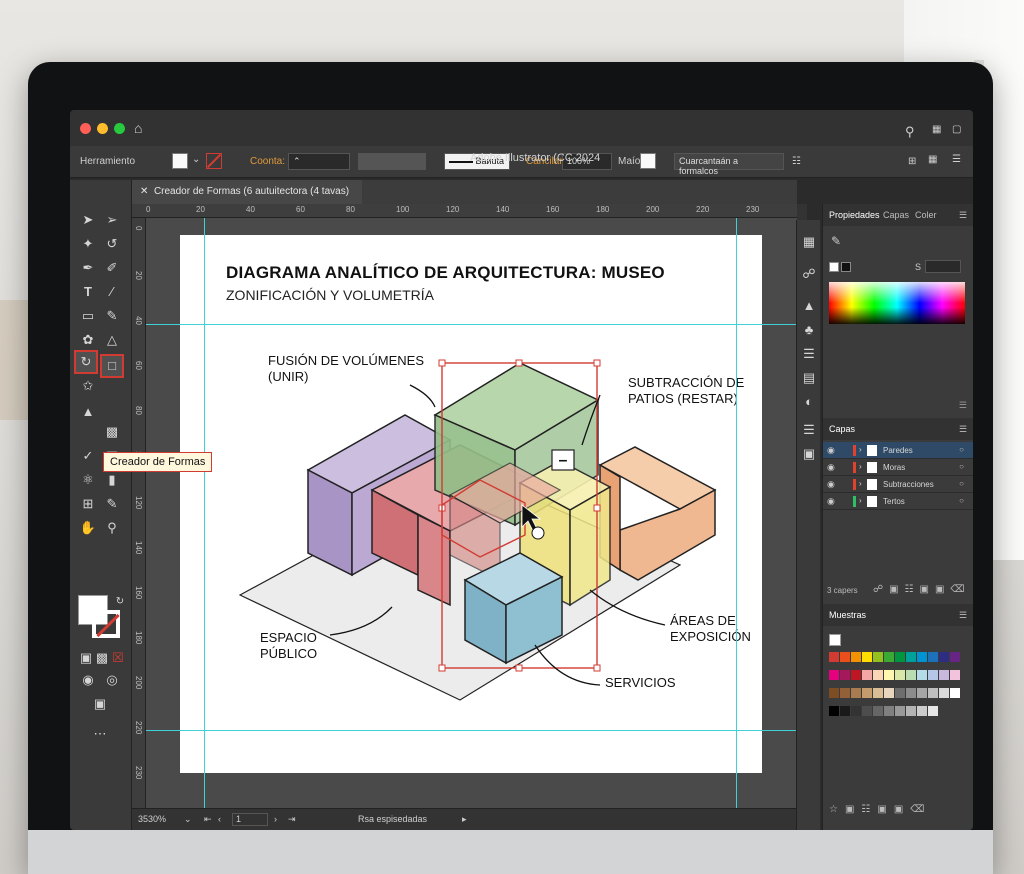  I want to click on line-icon: ∕, so click(112, 292).